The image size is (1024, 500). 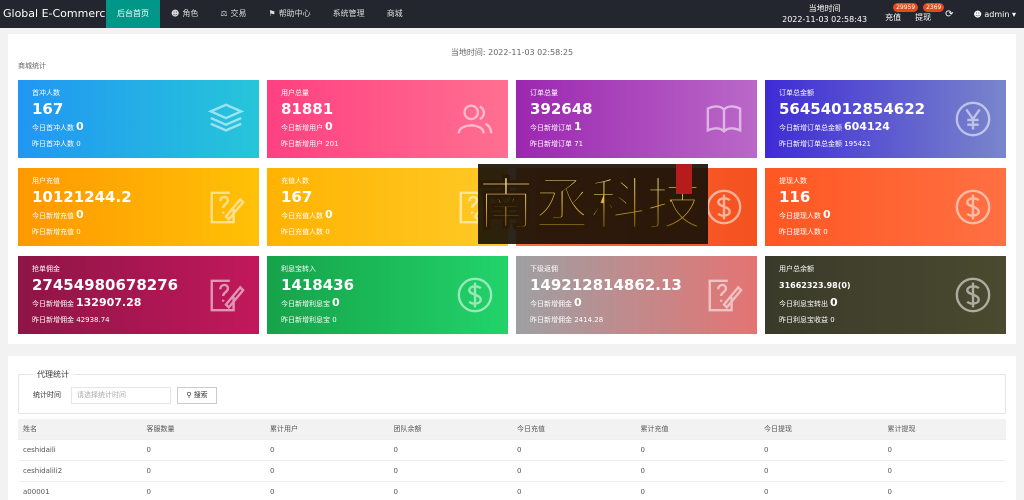 I want to click on card-yesterday: 昨日首冲人数 0, so click(x=56, y=144).